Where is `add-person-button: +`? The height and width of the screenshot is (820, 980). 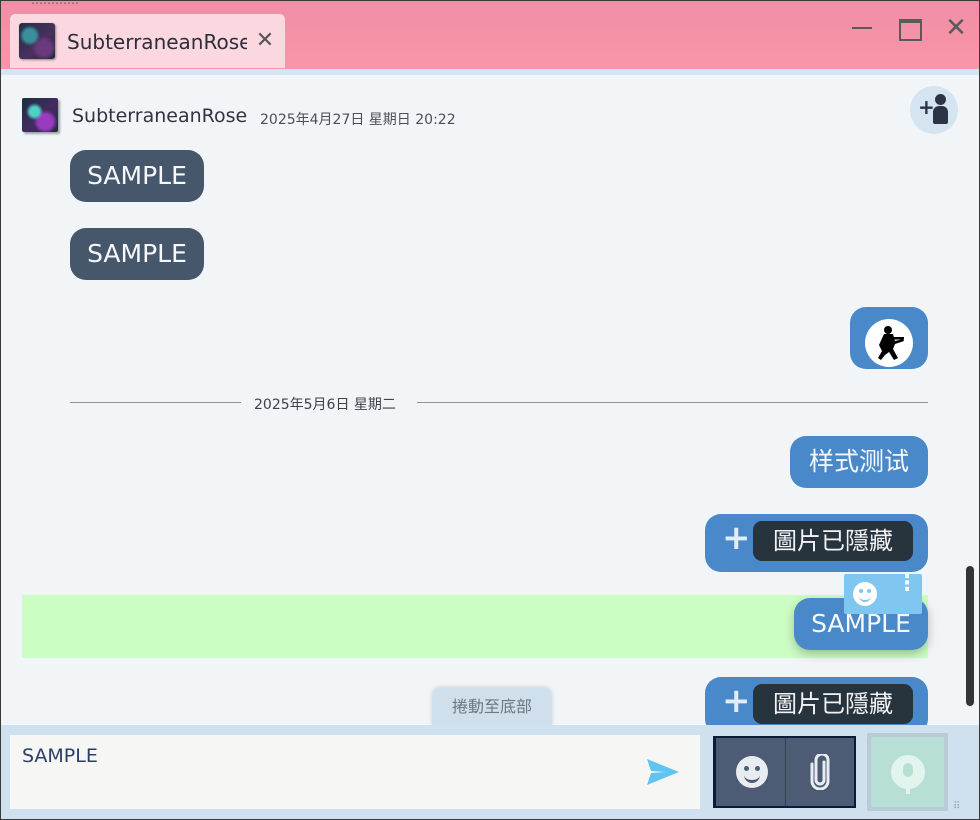
add-person-button: + is located at coordinates (934, 110).